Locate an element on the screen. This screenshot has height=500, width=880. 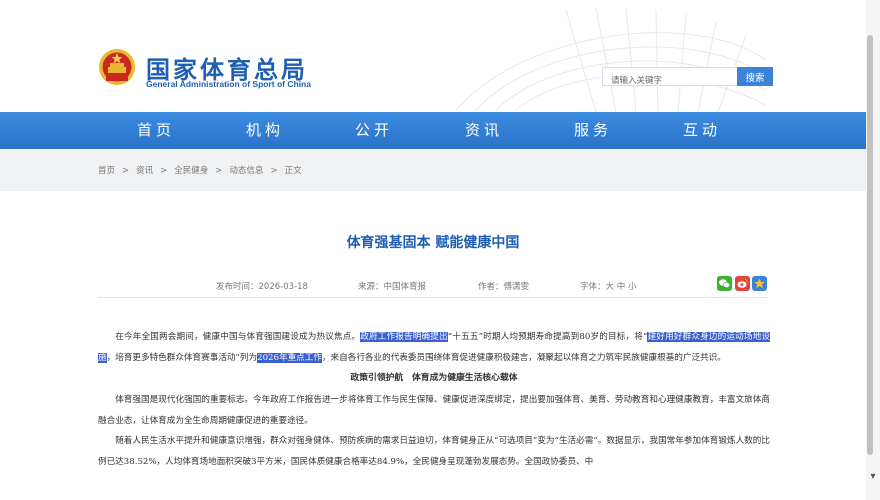
author-value: 傅潇雯 is located at coordinates (516, 287).